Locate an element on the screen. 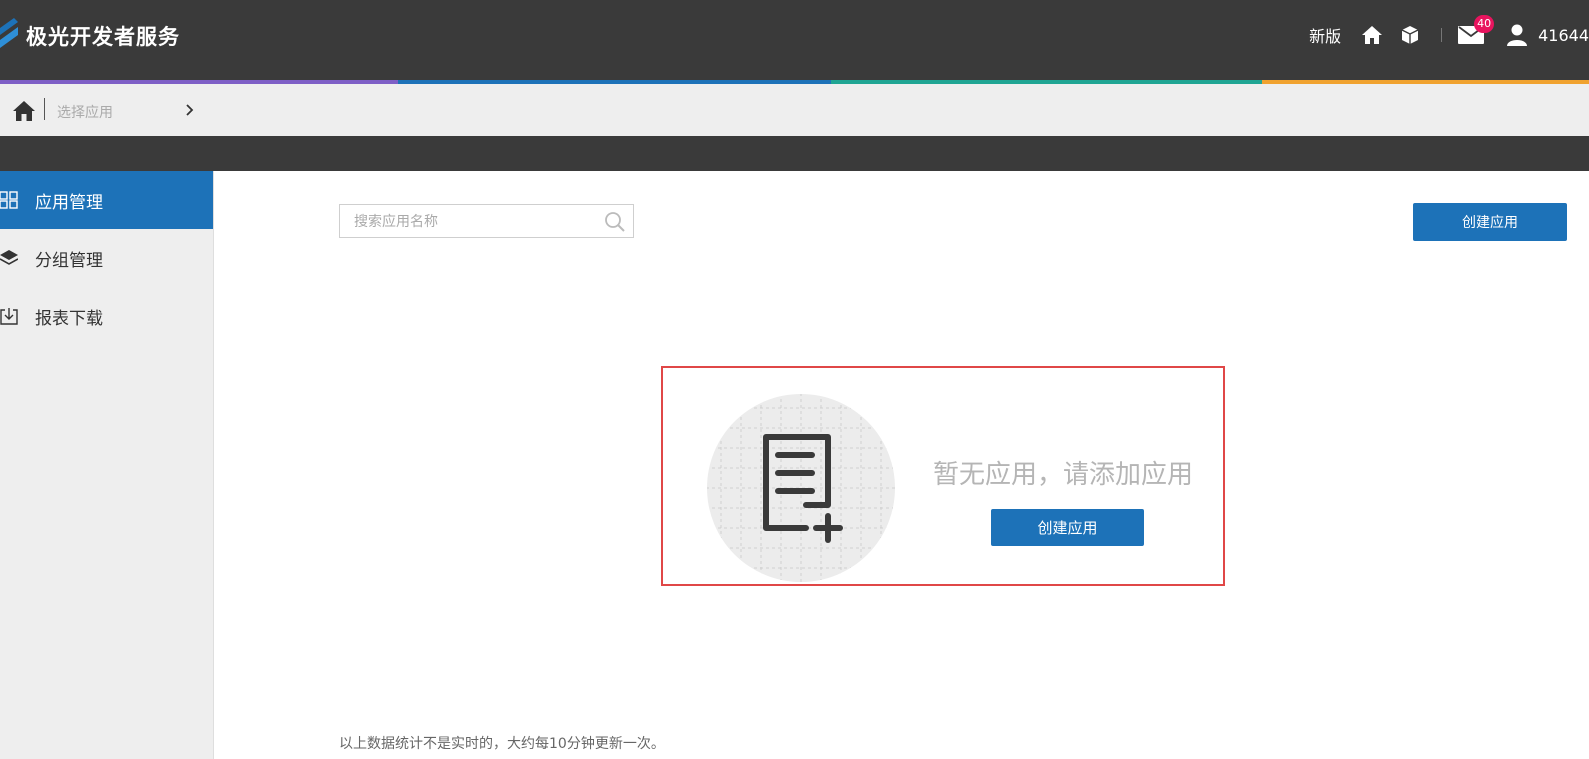 The height and width of the screenshot is (759, 1589). breadcrumb-home-icon is located at coordinates (24, 111).